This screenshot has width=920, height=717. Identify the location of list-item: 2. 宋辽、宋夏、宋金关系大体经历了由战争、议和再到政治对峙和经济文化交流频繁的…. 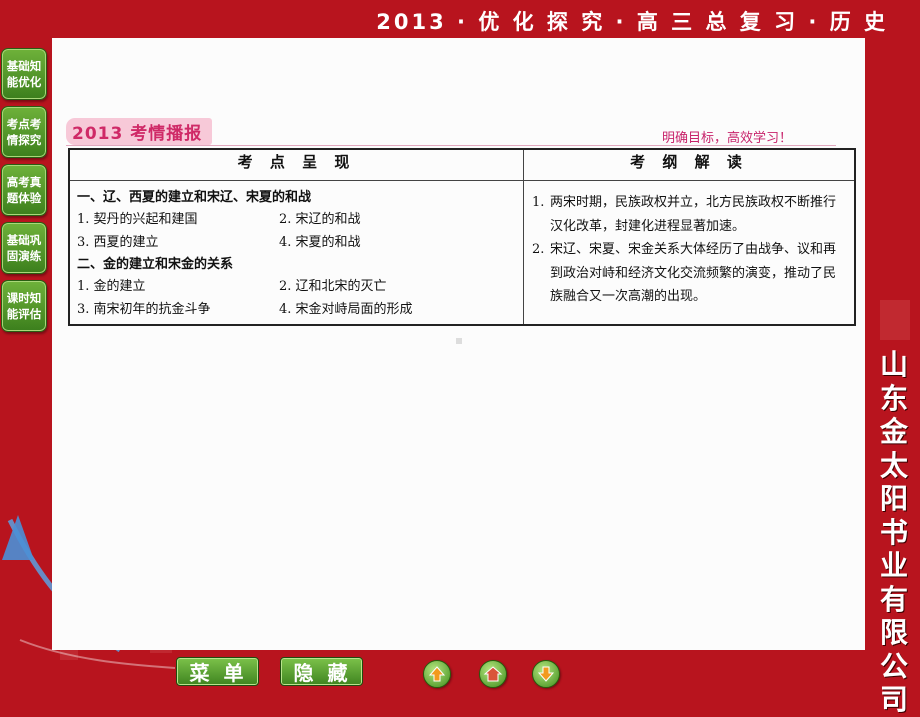
(689, 273).